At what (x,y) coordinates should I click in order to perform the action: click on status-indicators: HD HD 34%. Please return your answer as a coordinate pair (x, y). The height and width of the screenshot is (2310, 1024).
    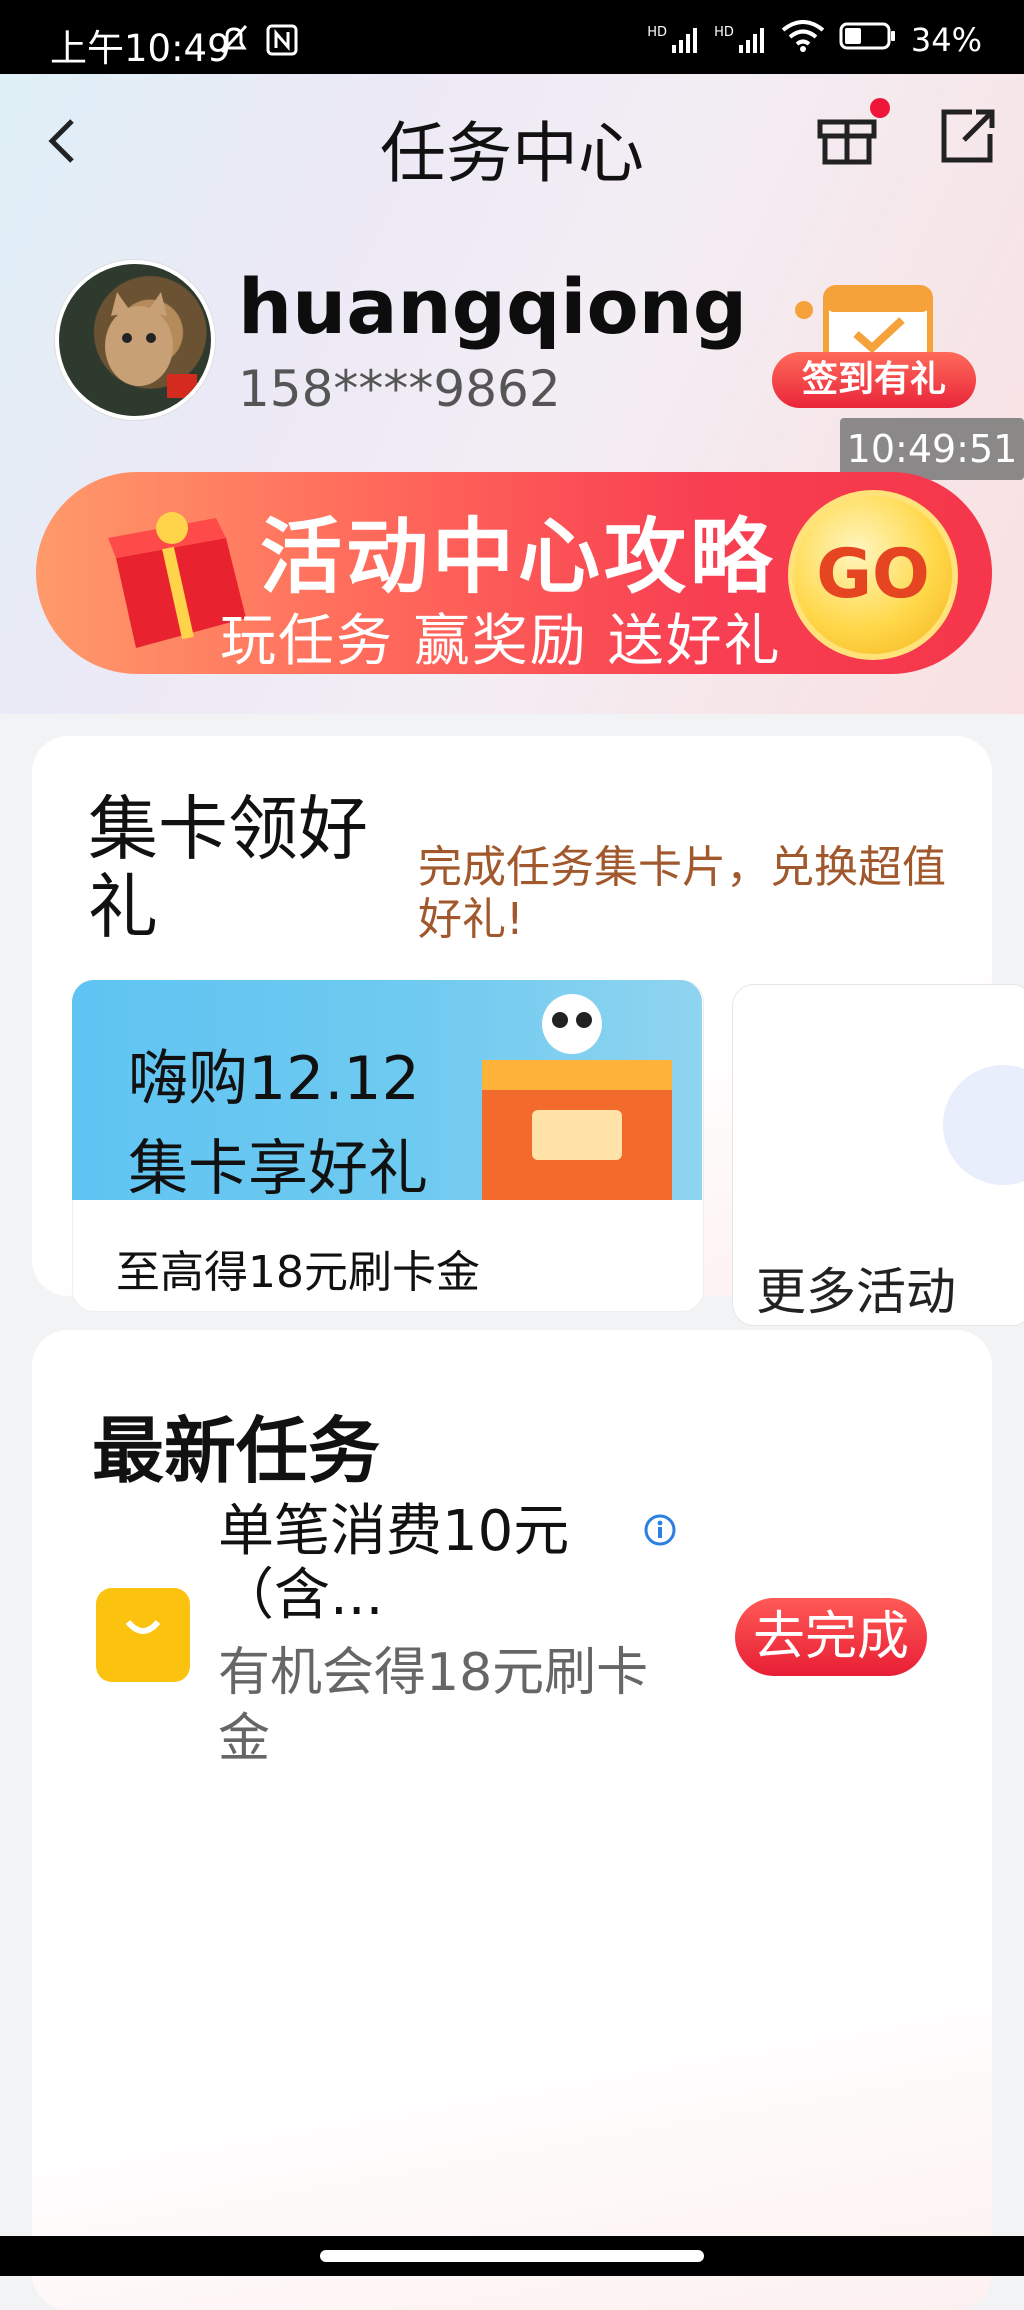
    Looking at the image, I should click on (814, 40).